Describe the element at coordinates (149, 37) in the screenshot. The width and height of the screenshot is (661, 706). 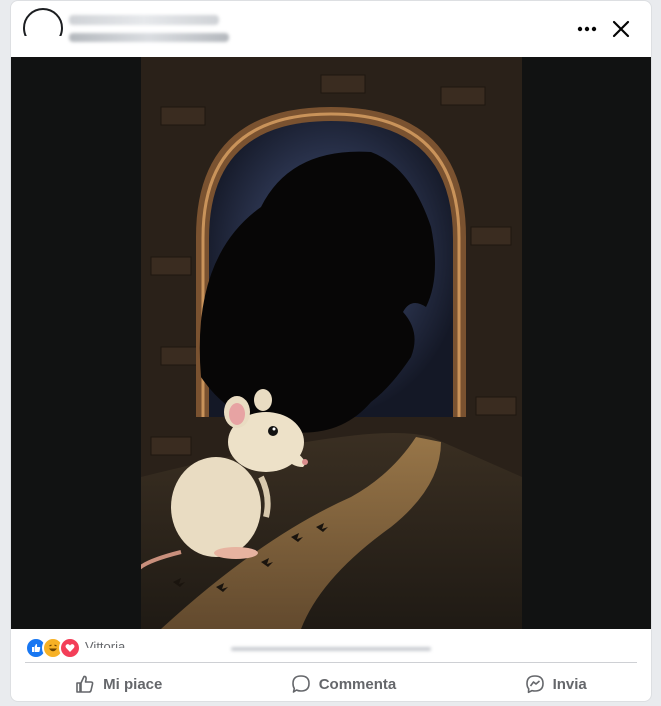
I see `post-meta-redacted` at that location.